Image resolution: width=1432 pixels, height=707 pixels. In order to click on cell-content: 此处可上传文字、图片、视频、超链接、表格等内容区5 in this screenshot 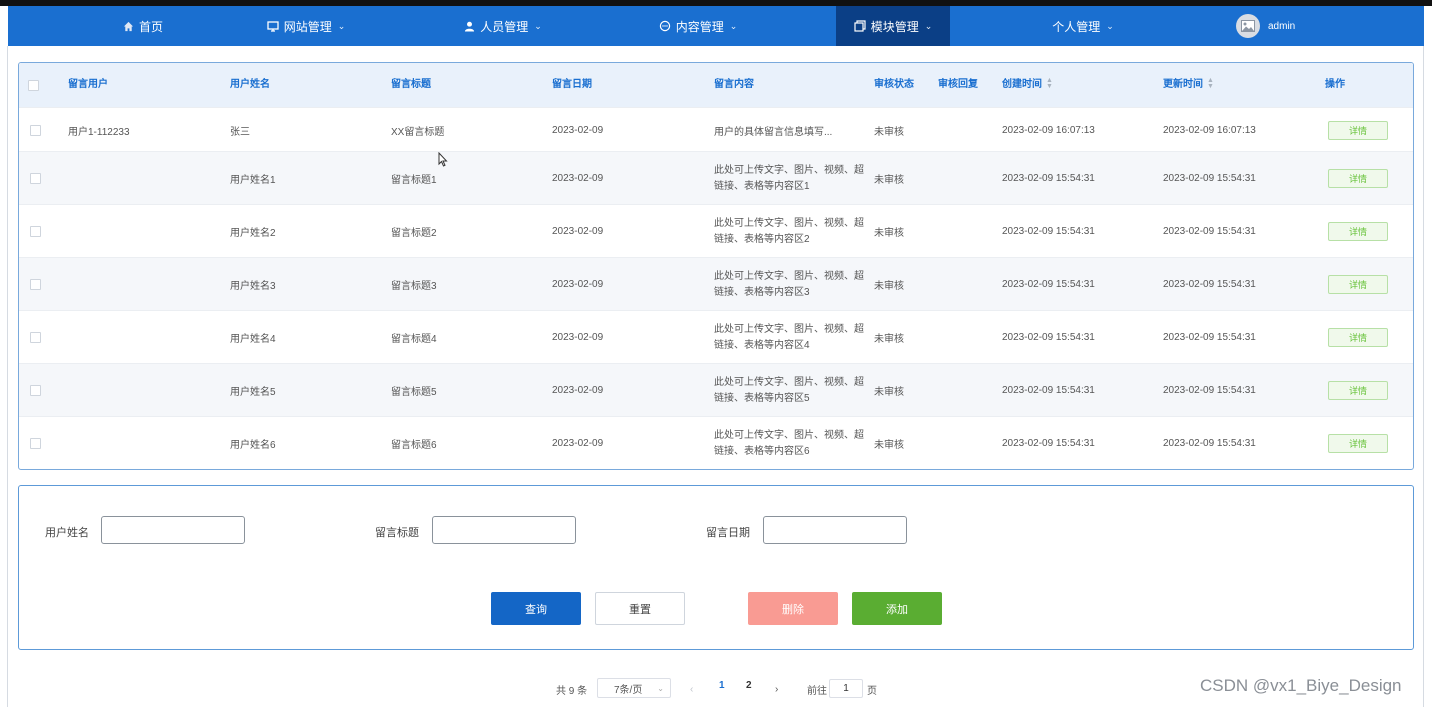, I will do `click(789, 390)`.